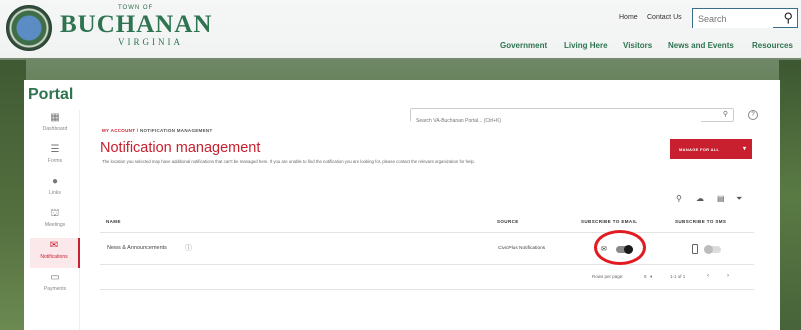  I want to click on sidebar-item-label: Dashboard, so click(55, 129).